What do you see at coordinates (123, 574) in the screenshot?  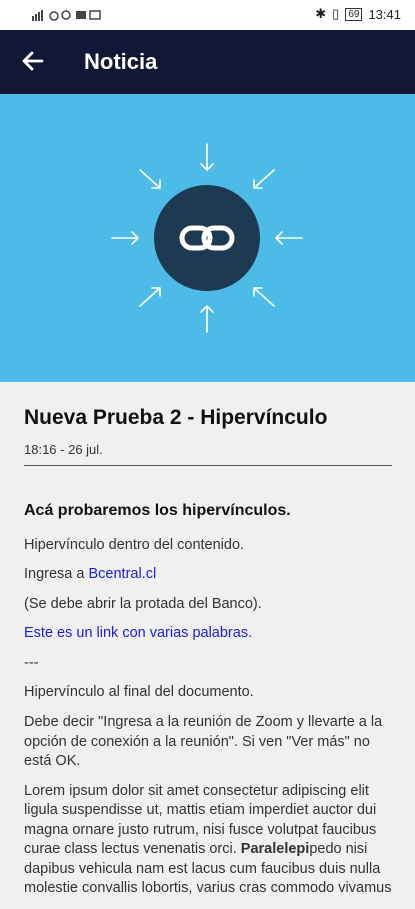 I see `bcentral-link: Bcentral.cl` at bounding box center [123, 574].